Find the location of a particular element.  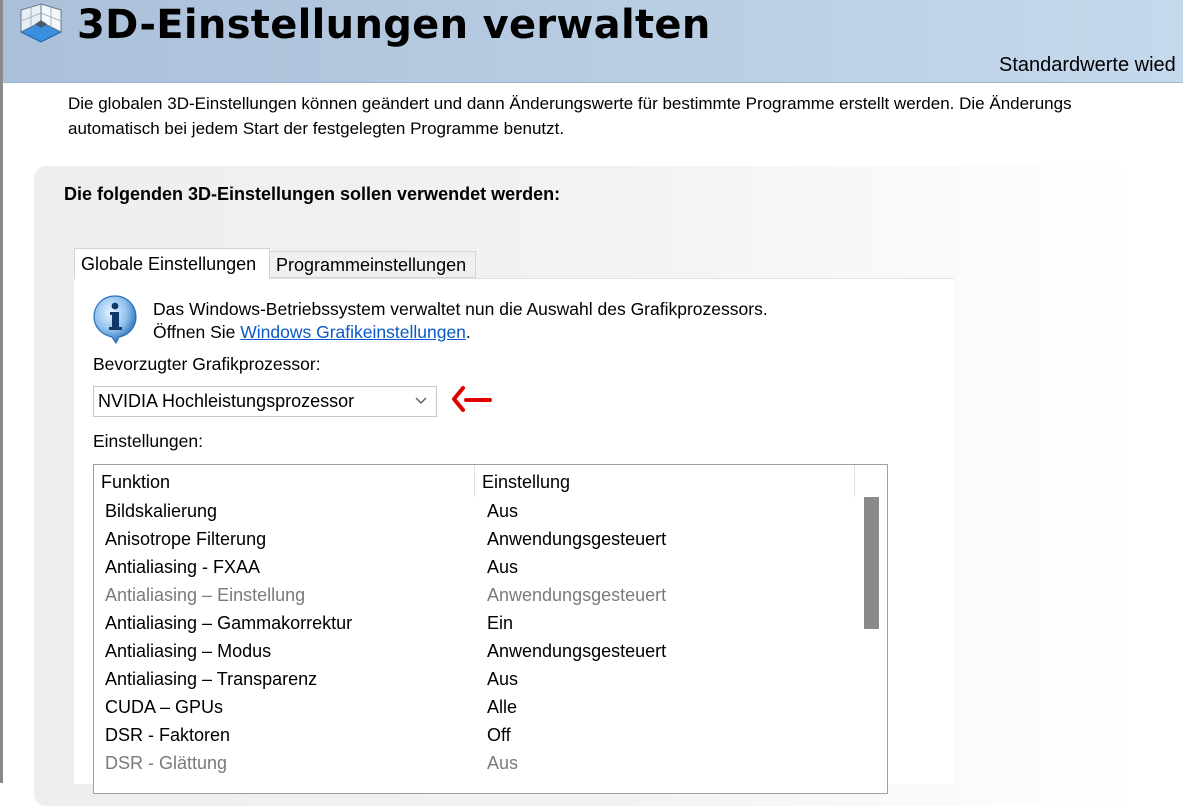

cell-setting: Alle is located at coordinates (502, 707).